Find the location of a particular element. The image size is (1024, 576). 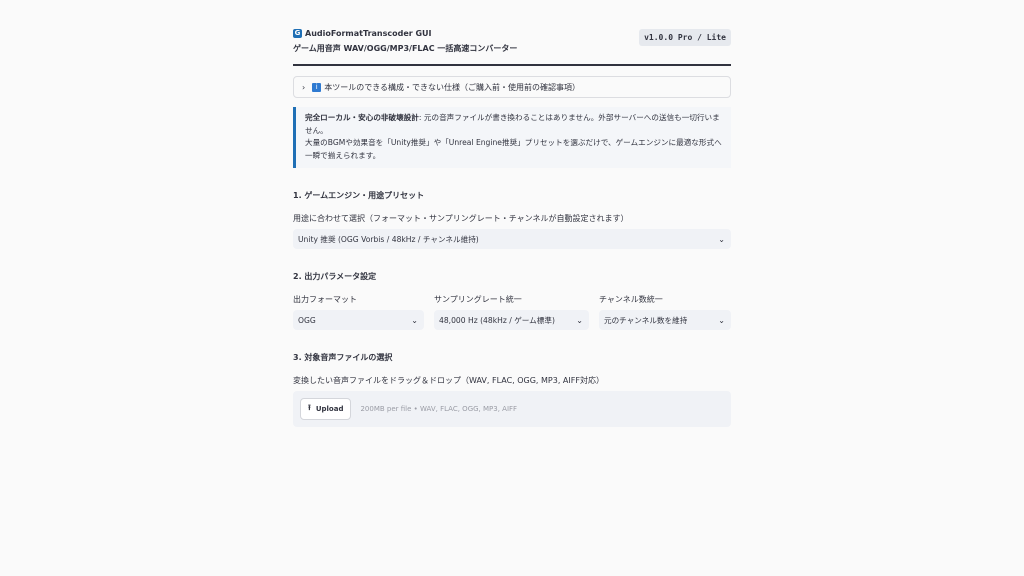

channel-select: 元のチャンネル数を維持 ⌄ is located at coordinates (665, 320).